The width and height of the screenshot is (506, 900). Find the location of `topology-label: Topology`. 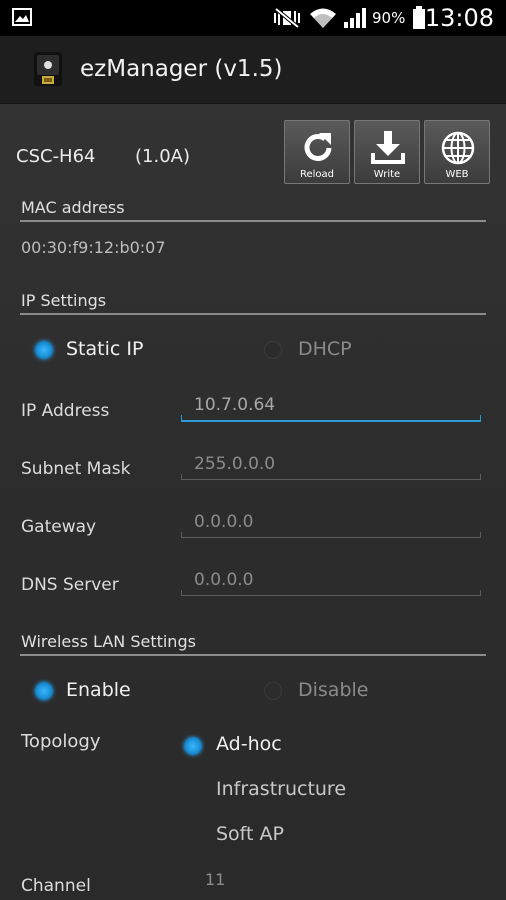

topology-label: Topology is located at coordinates (61, 741).